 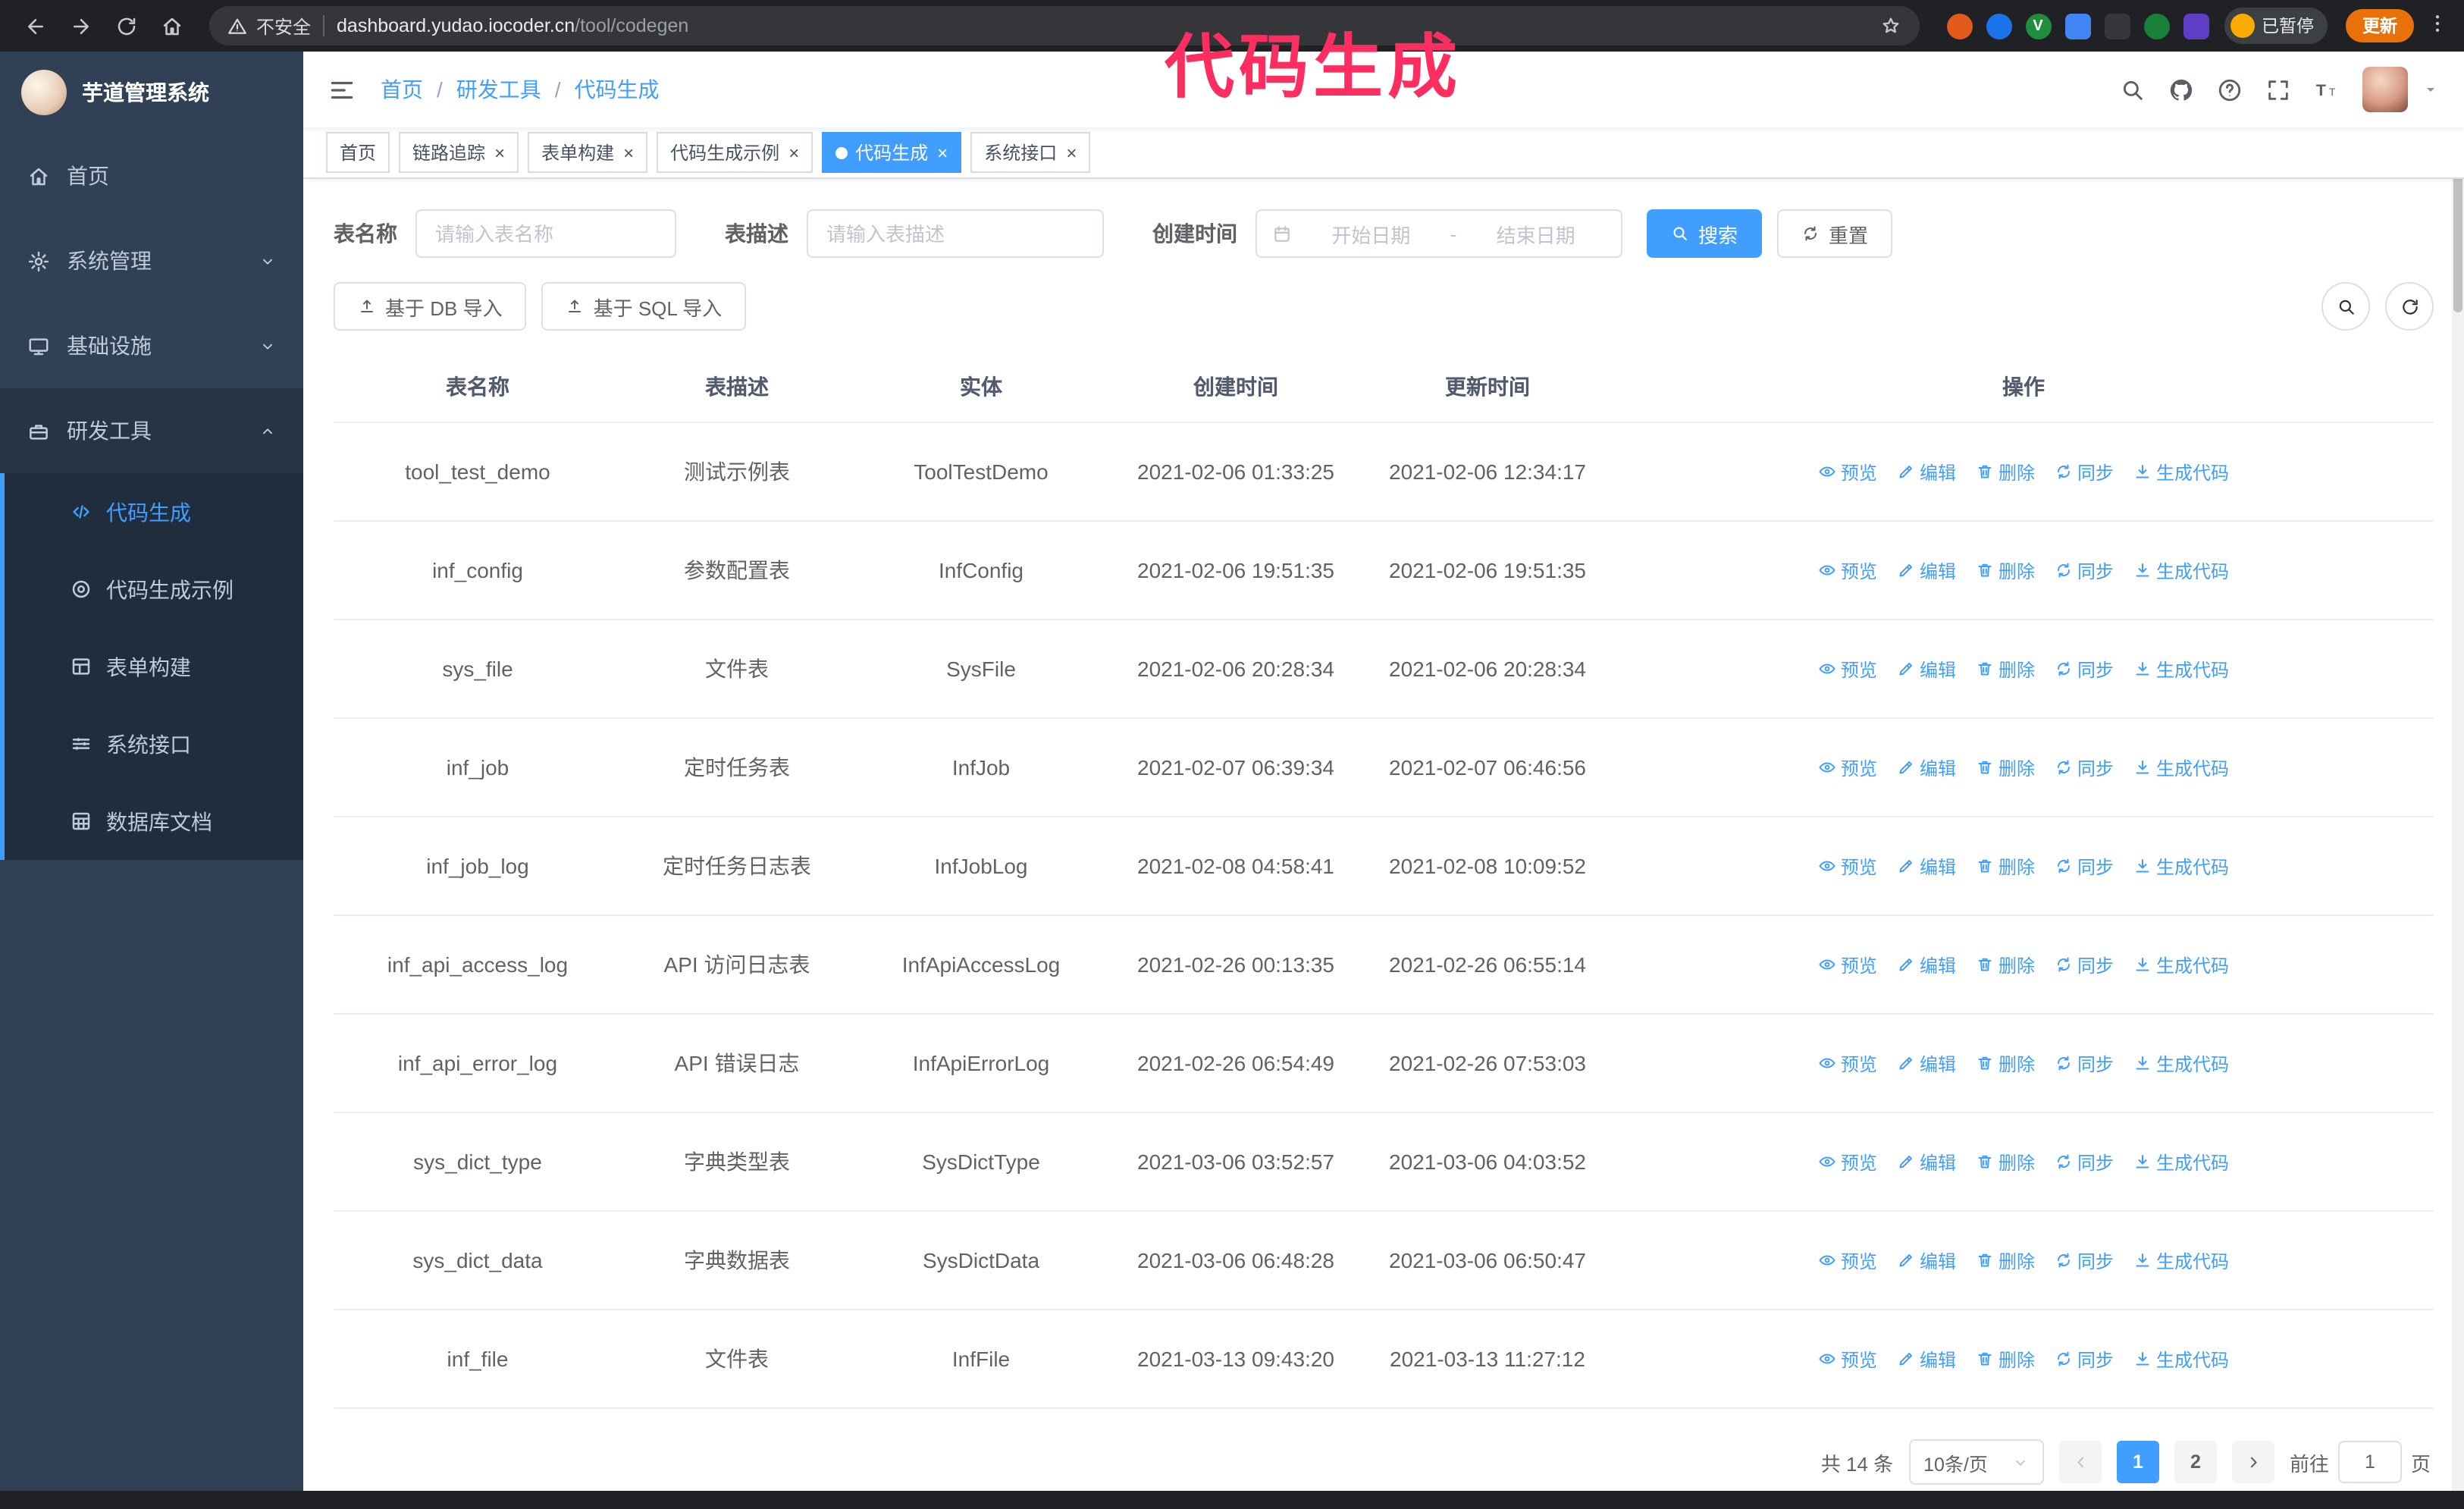 I want to click on page-scrollbar, so click(x=2458, y=771).